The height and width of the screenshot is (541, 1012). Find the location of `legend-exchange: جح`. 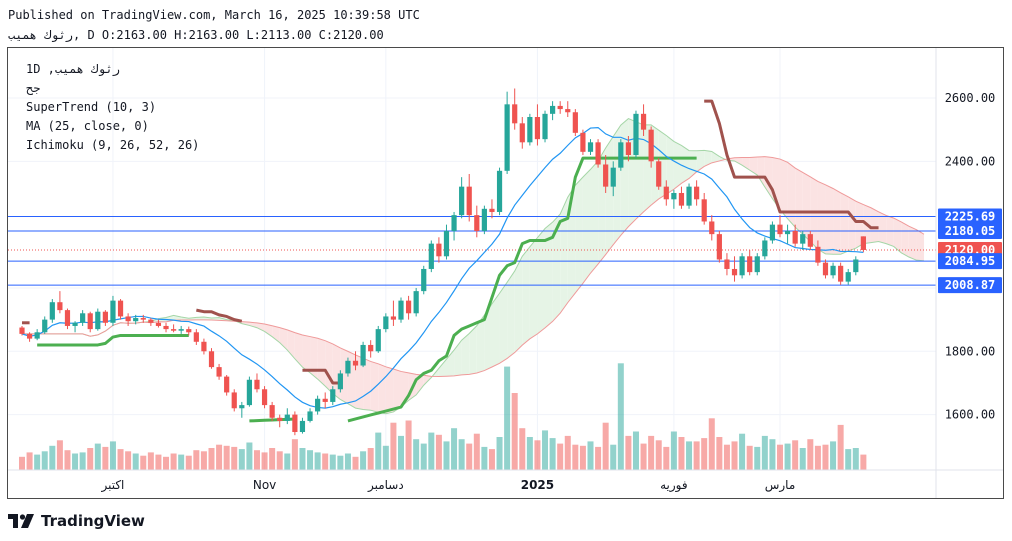

legend-exchange: جح is located at coordinates (33, 88).